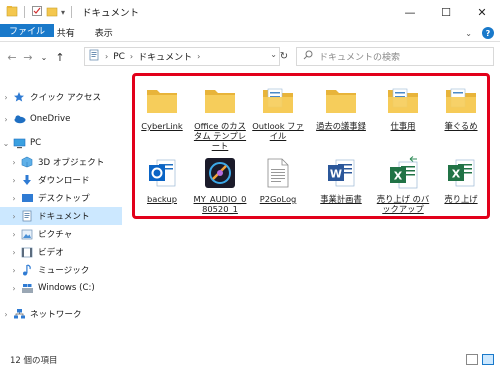  I want to click on file-item-p2golog: P2GoLog, so click(278, 179).